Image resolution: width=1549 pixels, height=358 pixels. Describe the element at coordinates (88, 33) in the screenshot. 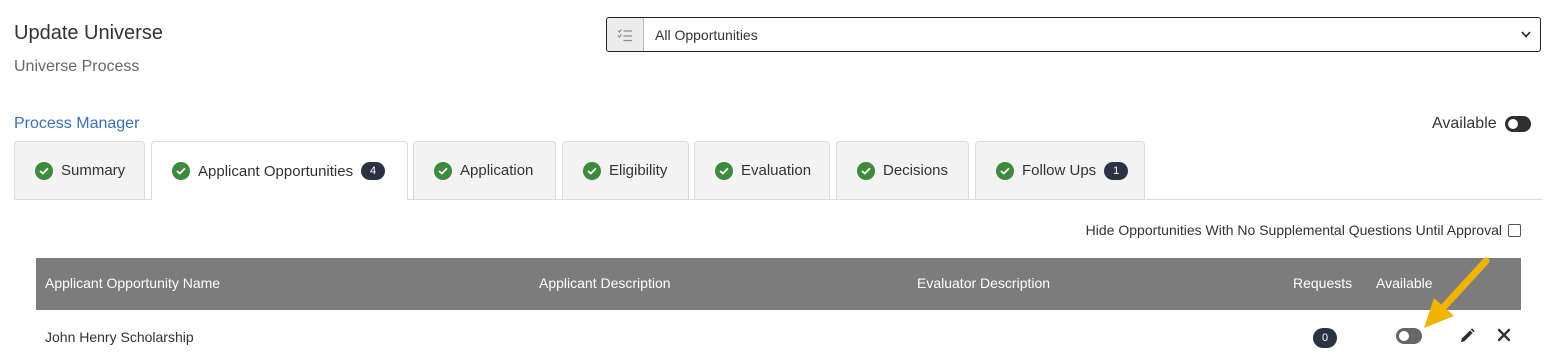

I see `page-title: Update Universe` at that location.